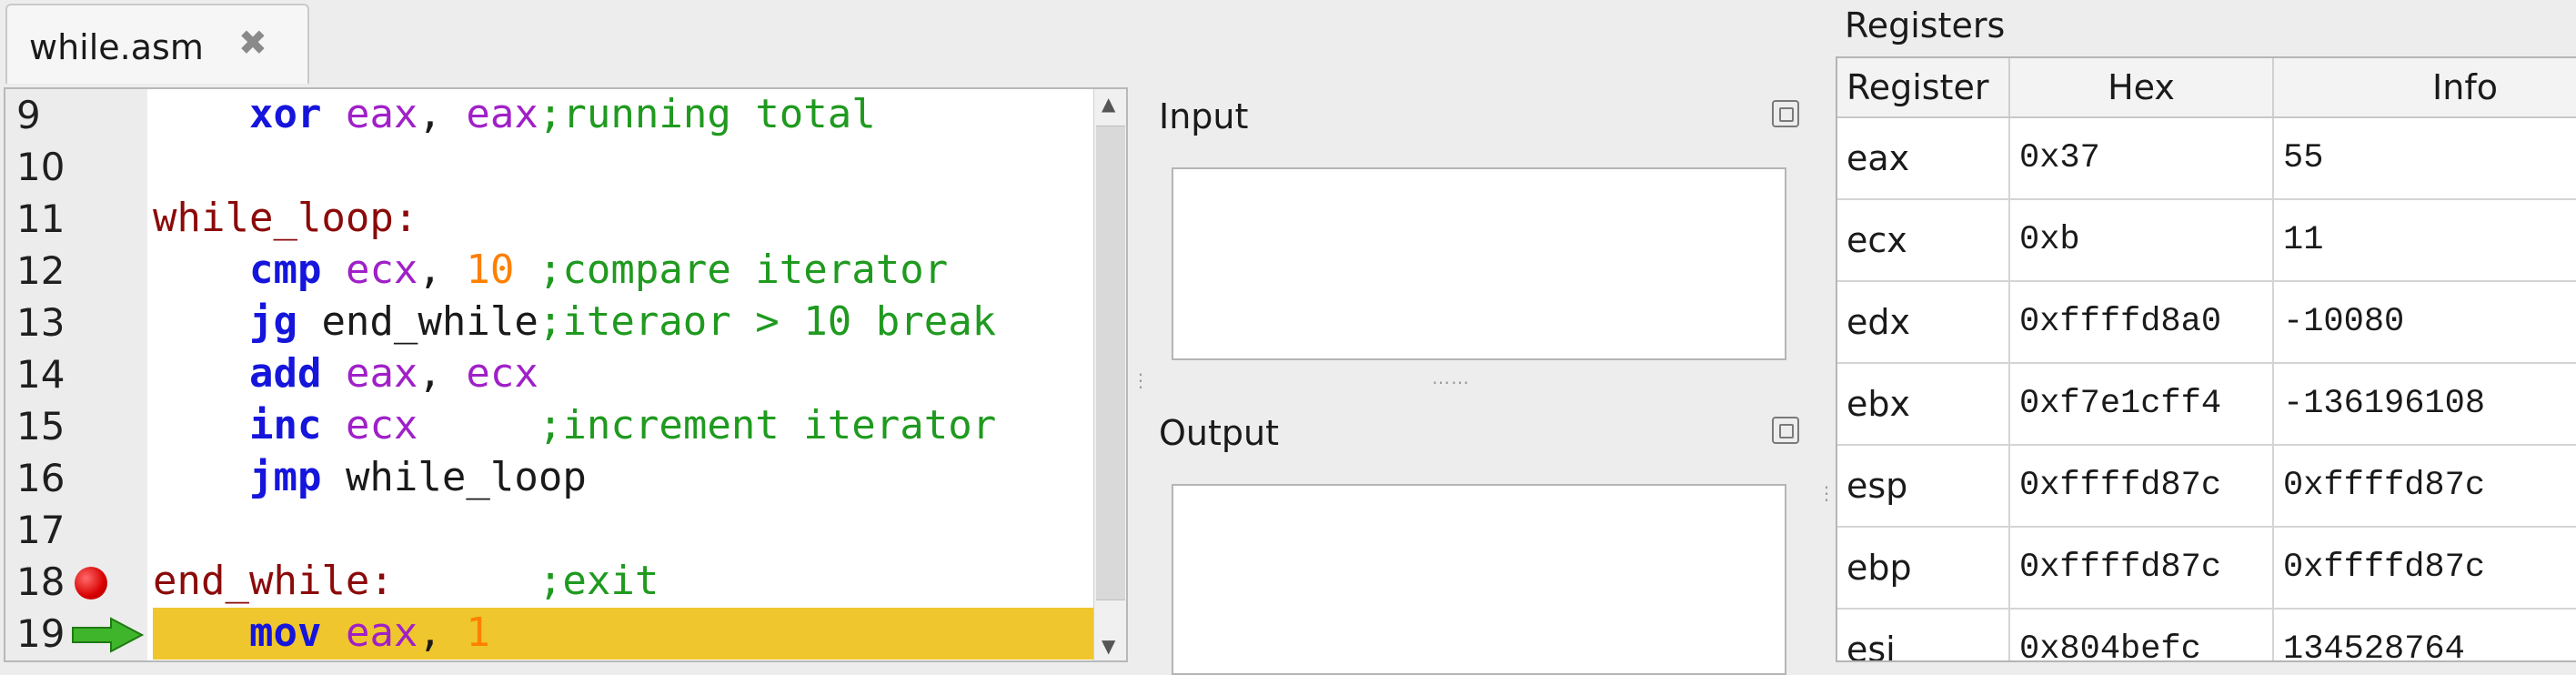 This screenshot has width=2576, height=675. Describe the element at coordinates (1923, 240) in the screenshot. I see `register-name: ecx` at that location.